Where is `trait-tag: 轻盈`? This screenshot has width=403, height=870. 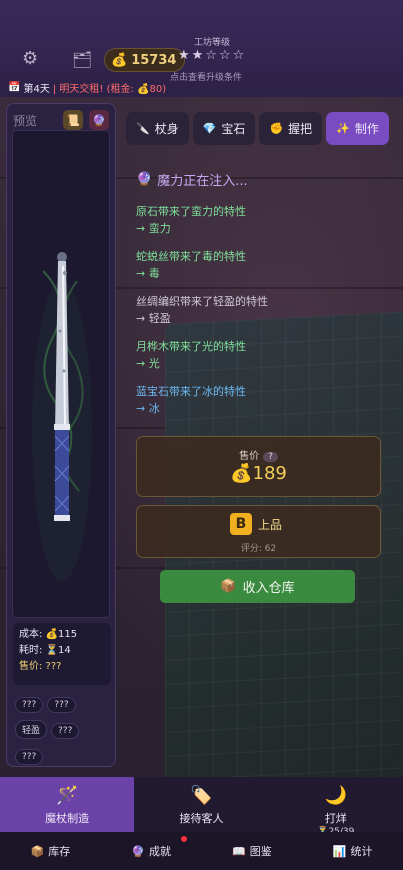
trait-tag: 轻盈 is located at coordinates (31, 729).